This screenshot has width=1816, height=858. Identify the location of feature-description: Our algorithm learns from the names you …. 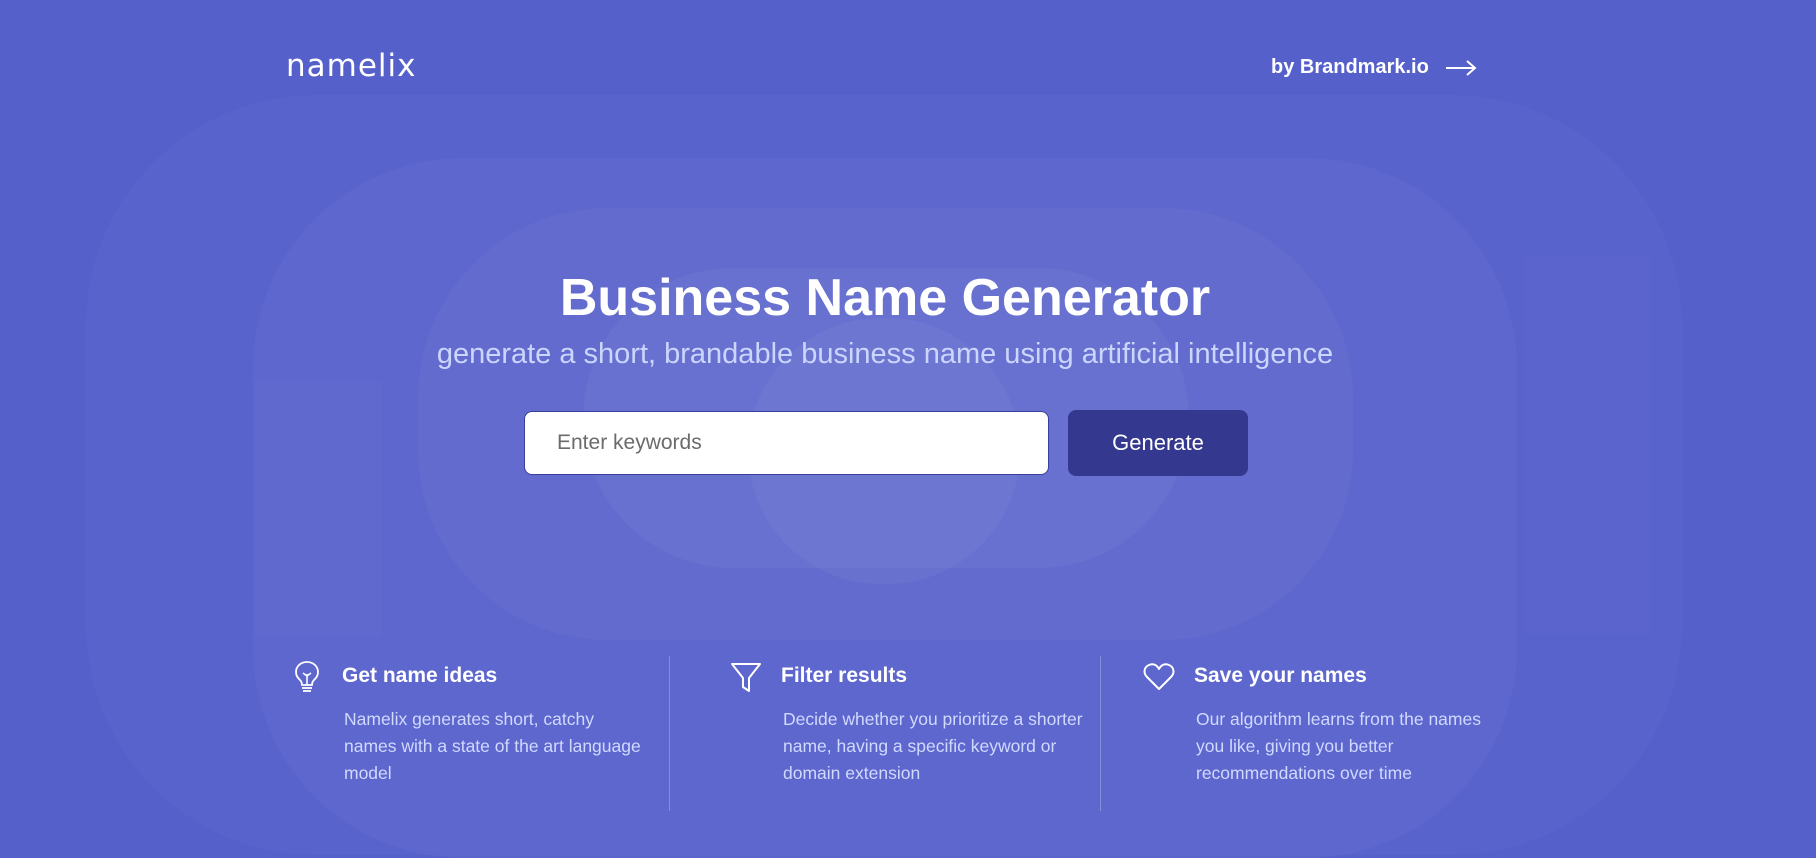
(1338, 746).